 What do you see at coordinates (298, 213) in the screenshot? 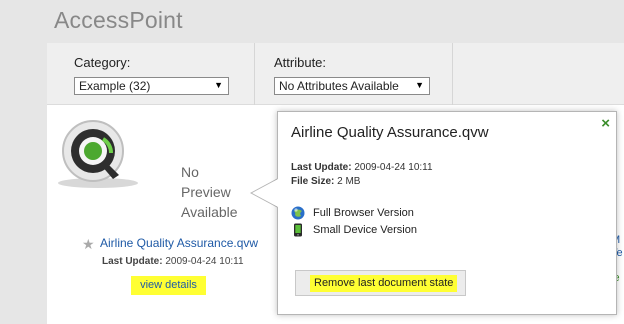
I see `browser-globe-icon` at bounding box center [298, 213].